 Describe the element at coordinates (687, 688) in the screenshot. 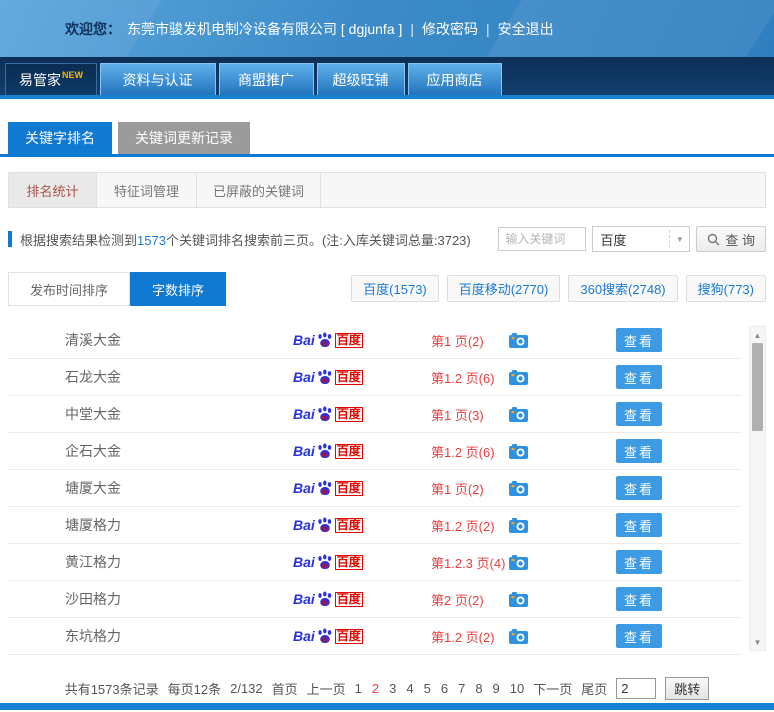

I see `jump-button: 跳转` at that location.